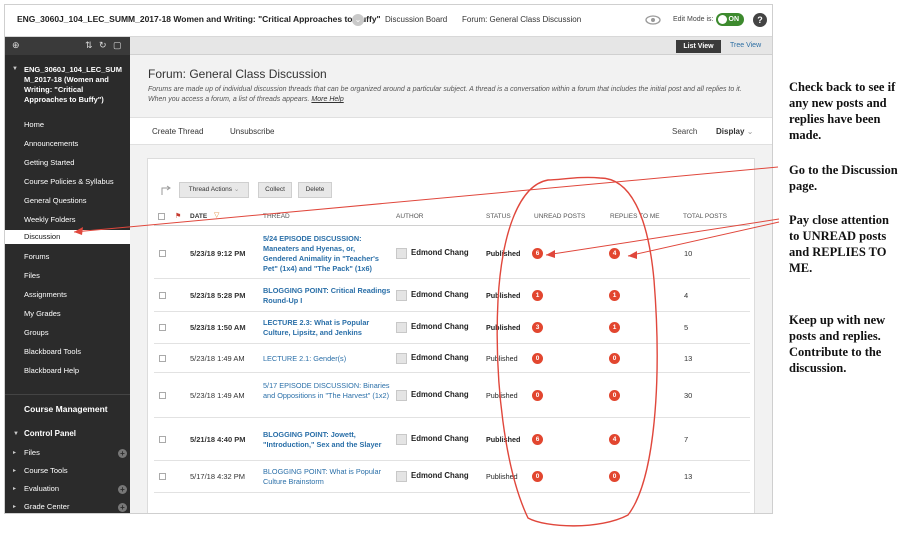 The image size is (900, 533). I want to click on eye-icon, so click(653, 20).